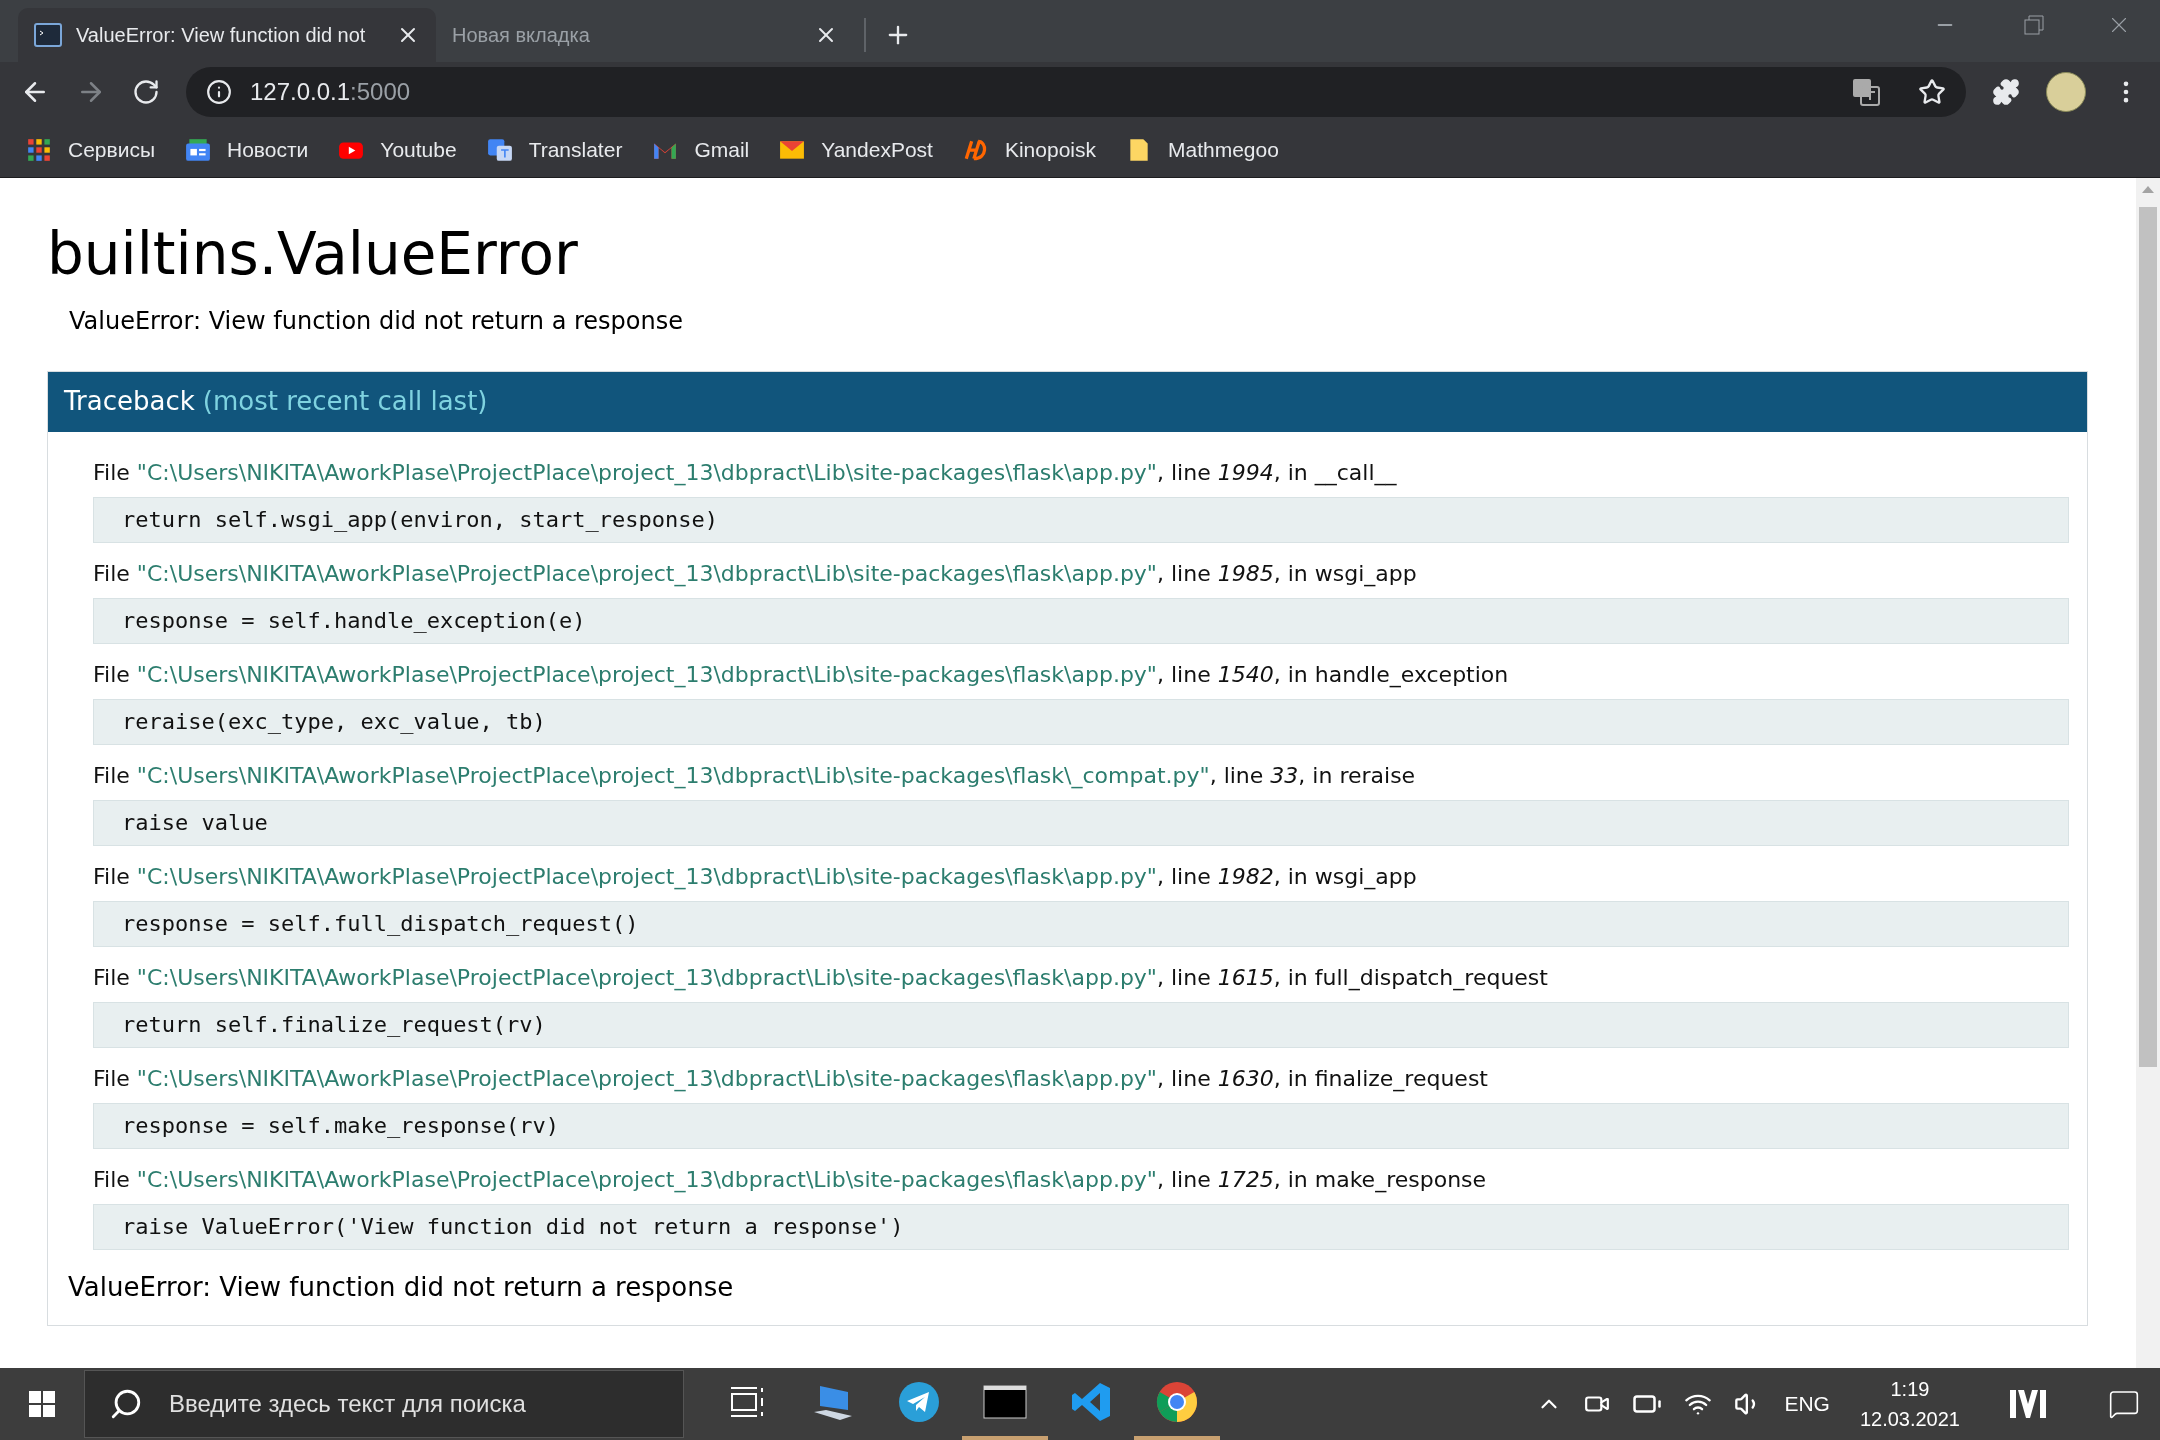 The image size is (2160, 1440). I want to click on avatar, so click(2066, 92).